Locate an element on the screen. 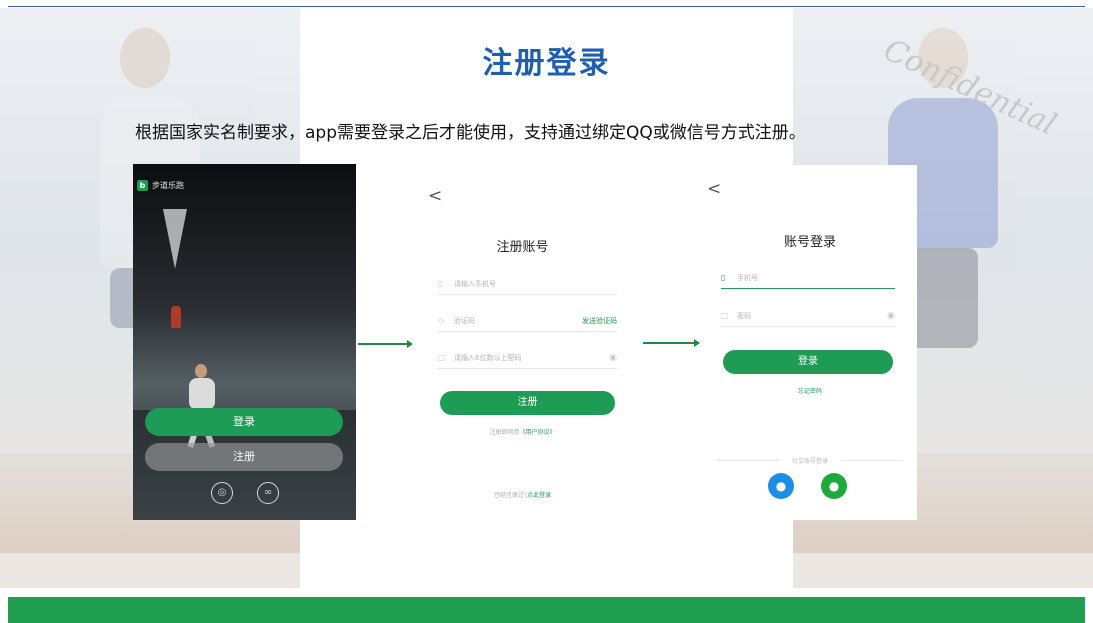  login-hint: 已经注册过?点此登录 is located at coordinates (522, 494).